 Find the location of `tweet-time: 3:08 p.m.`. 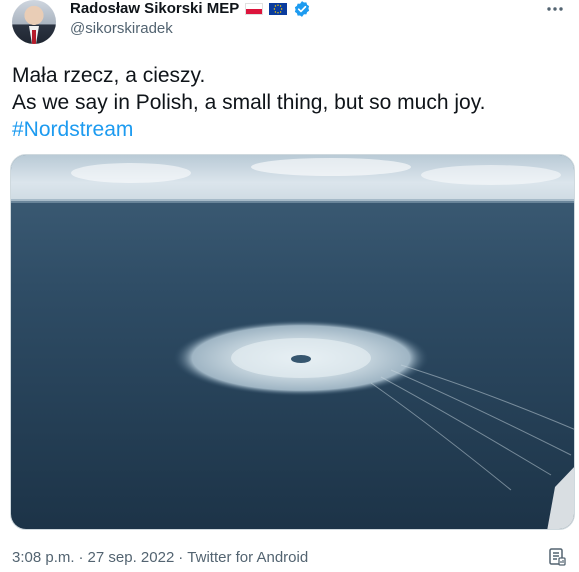

tweet-time: 3:08 p.m. is located at coordinates (43, 558).